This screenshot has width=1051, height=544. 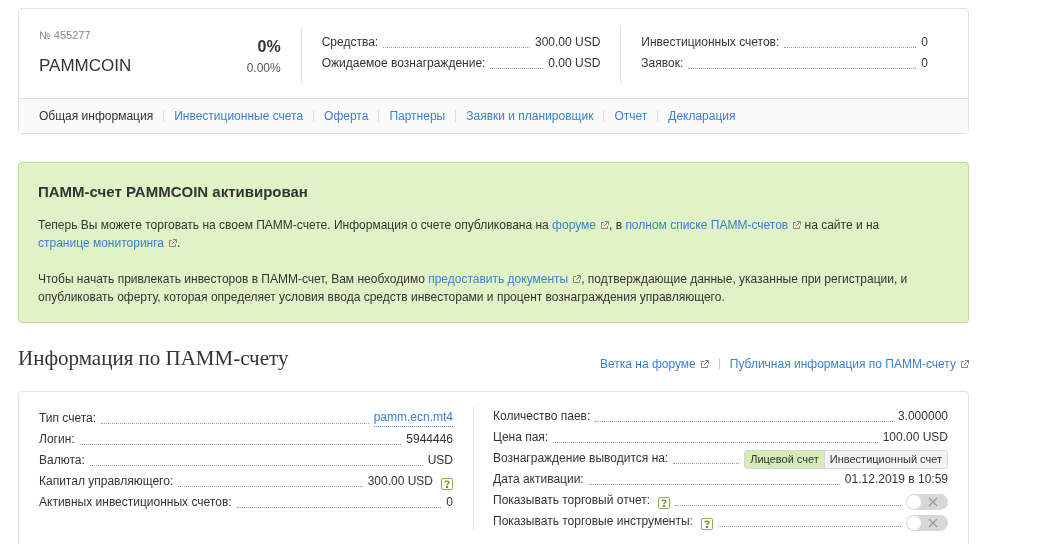 I want to click on tab: Отчет, so click(x=631, y=116).